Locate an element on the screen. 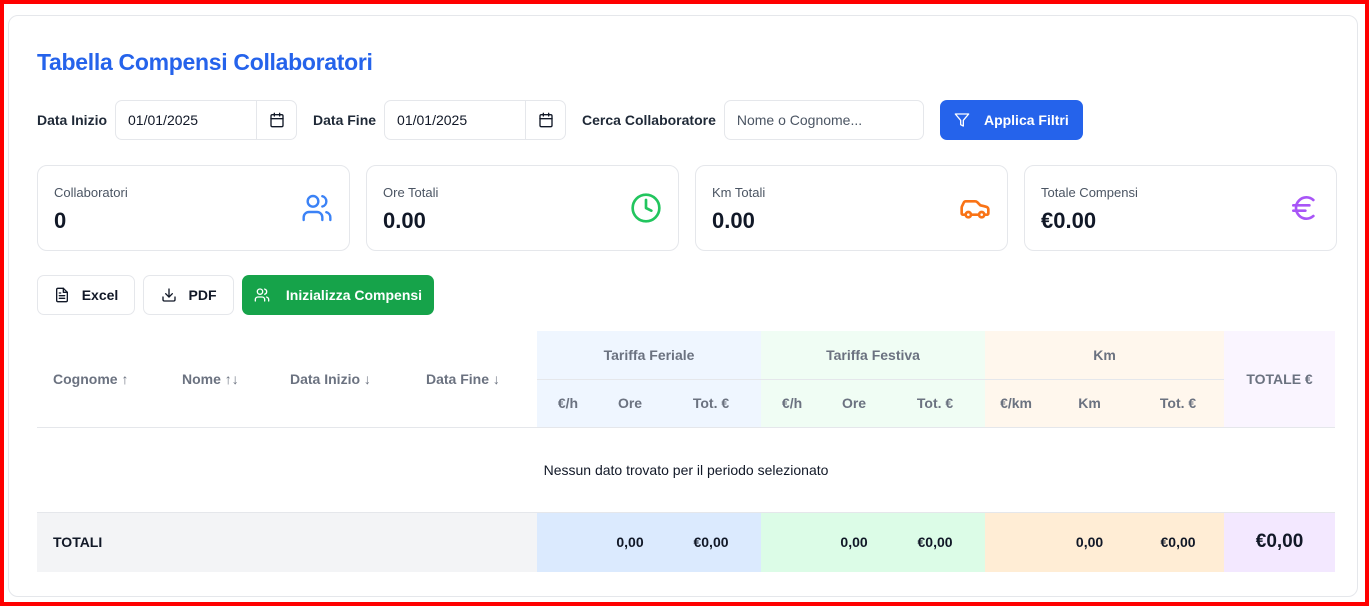 This screenshot has width=1369, height=606. pdf-label: PDF is located at coordinates (202, 295).